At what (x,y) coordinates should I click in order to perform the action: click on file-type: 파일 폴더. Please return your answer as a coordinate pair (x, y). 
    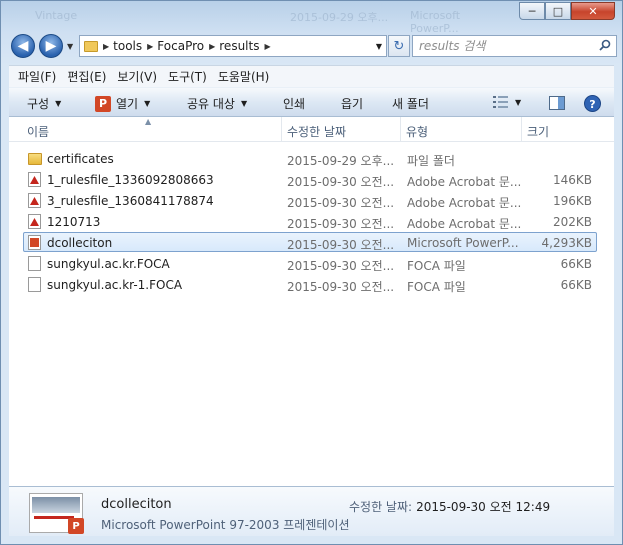
    Looking at the image, I should click on (431, 161).